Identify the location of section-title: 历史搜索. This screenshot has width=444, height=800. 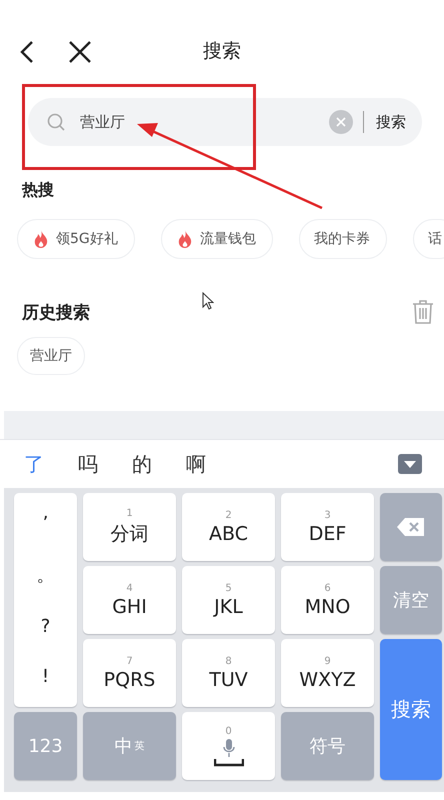
(55, 313).